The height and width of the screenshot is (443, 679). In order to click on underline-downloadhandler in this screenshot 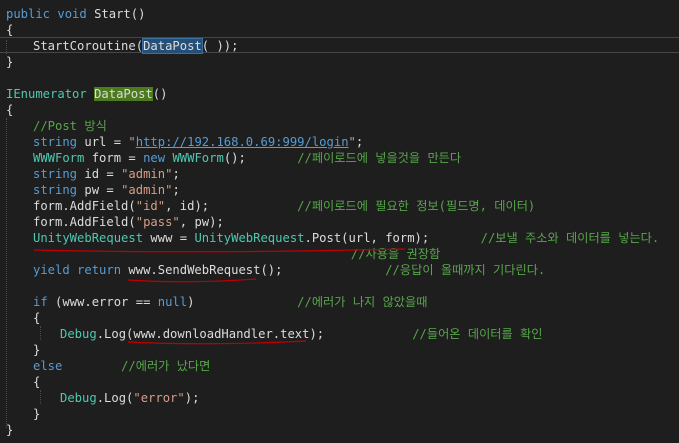, I will do `click(217, 342)`.